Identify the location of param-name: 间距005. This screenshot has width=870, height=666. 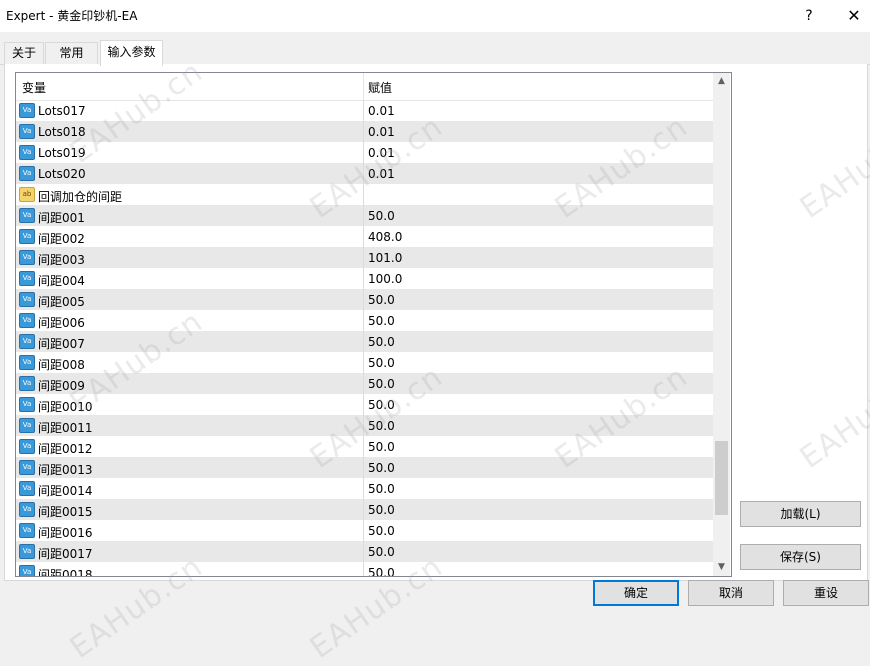
(61, 302).